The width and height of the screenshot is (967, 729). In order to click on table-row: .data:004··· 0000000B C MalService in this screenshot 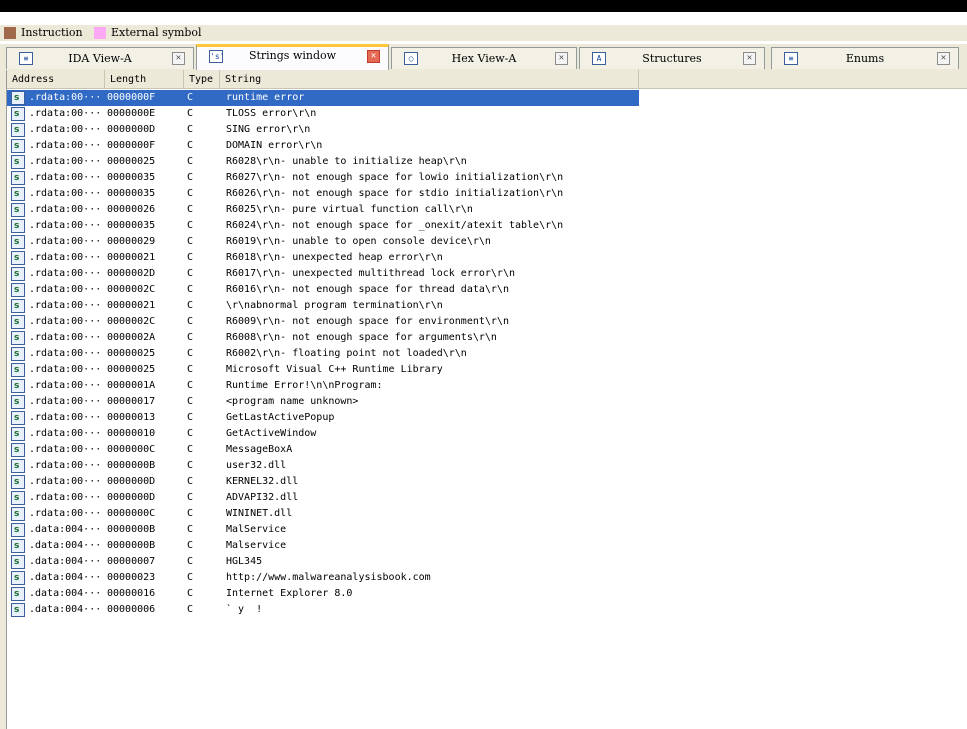, I will do `click(323, 530)`.